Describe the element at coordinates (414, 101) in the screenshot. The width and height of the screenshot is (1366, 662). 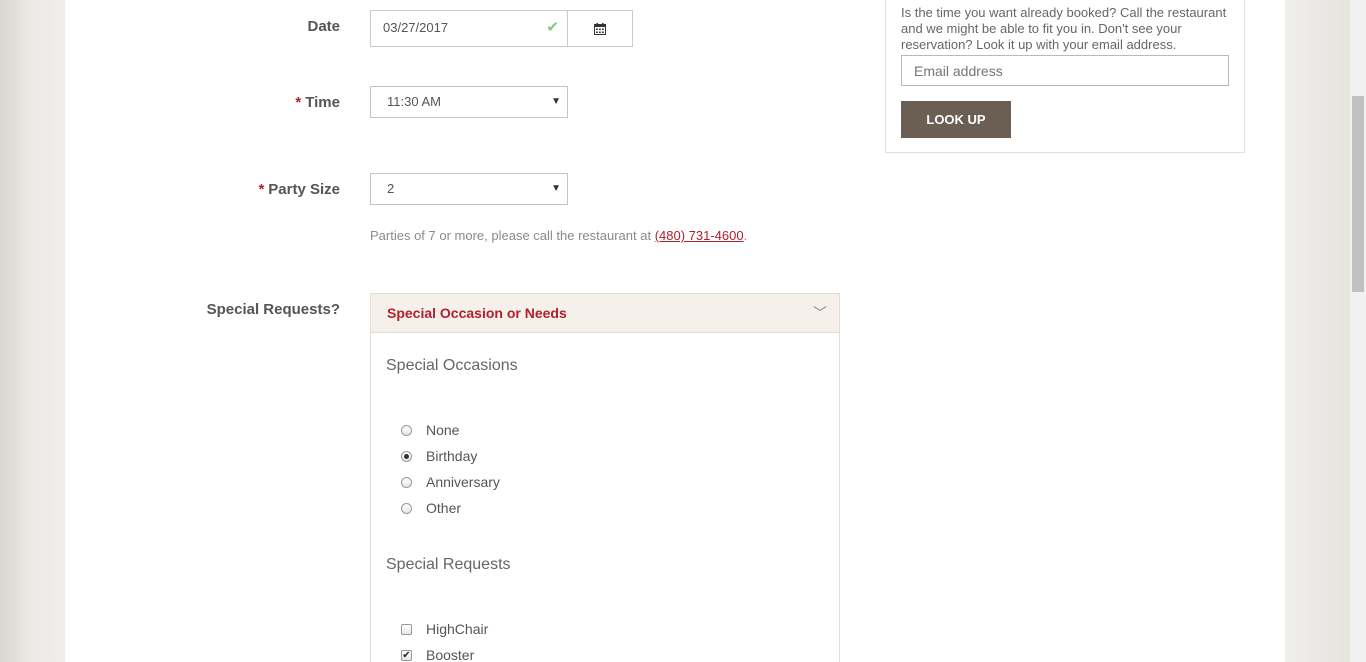
I see `time-value: 11:30 AM` at that location.